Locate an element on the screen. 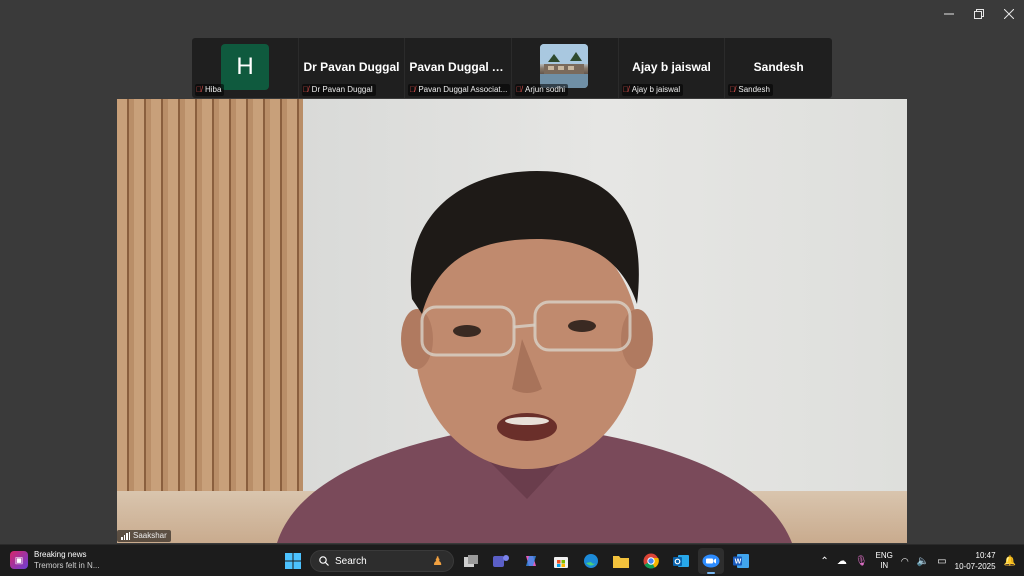 This screenshot has width=1024, height=576. notification-icon: 🔔 is located at coordinates (1010, 561).